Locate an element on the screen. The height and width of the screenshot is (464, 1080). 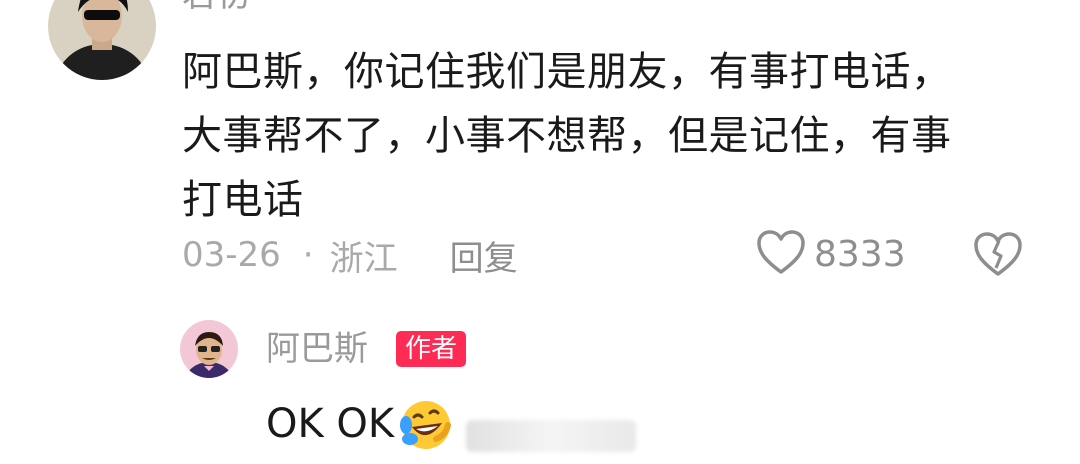
comment-meta: 03-26 · 浙江 回复 is located at coordinates (350, 255).